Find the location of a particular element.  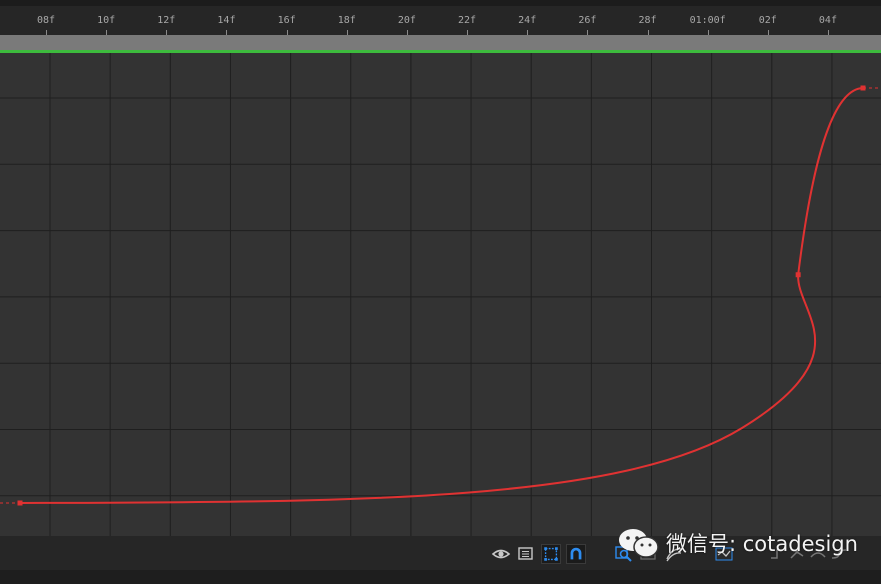

snap-magnet-icon is located at coordinates (576, 554).